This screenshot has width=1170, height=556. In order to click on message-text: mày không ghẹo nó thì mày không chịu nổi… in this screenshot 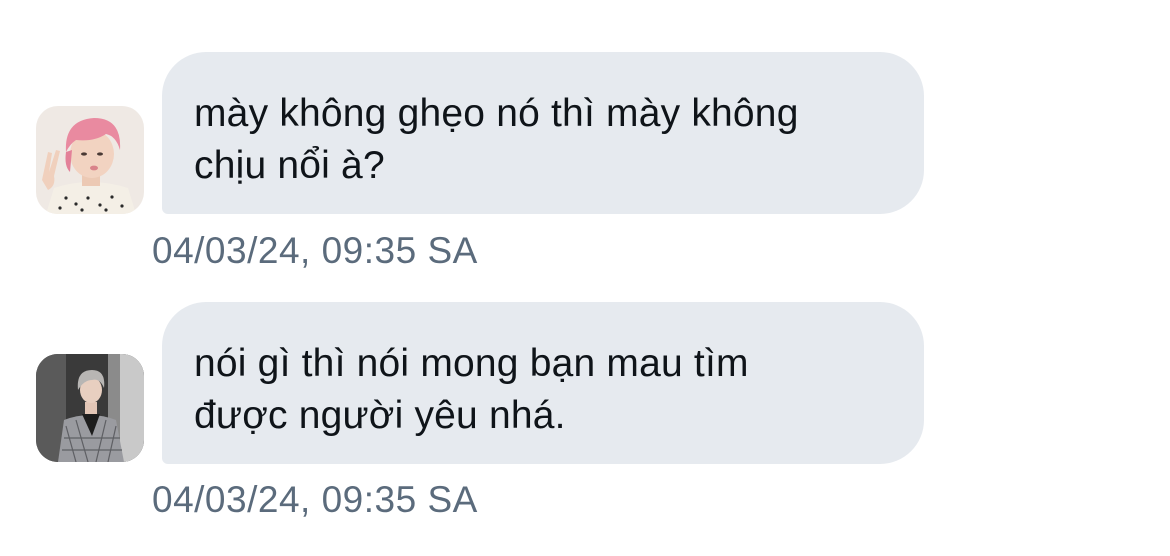, I will do `click(496, 139)`.